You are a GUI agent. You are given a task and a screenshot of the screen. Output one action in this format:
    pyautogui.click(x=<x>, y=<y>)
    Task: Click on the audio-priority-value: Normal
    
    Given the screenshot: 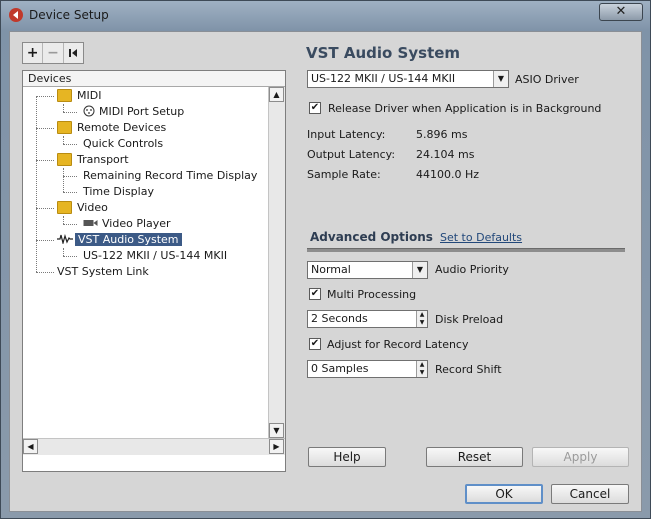 What is the action you would take?
    pyautogui.click(x=331, y=269)
    